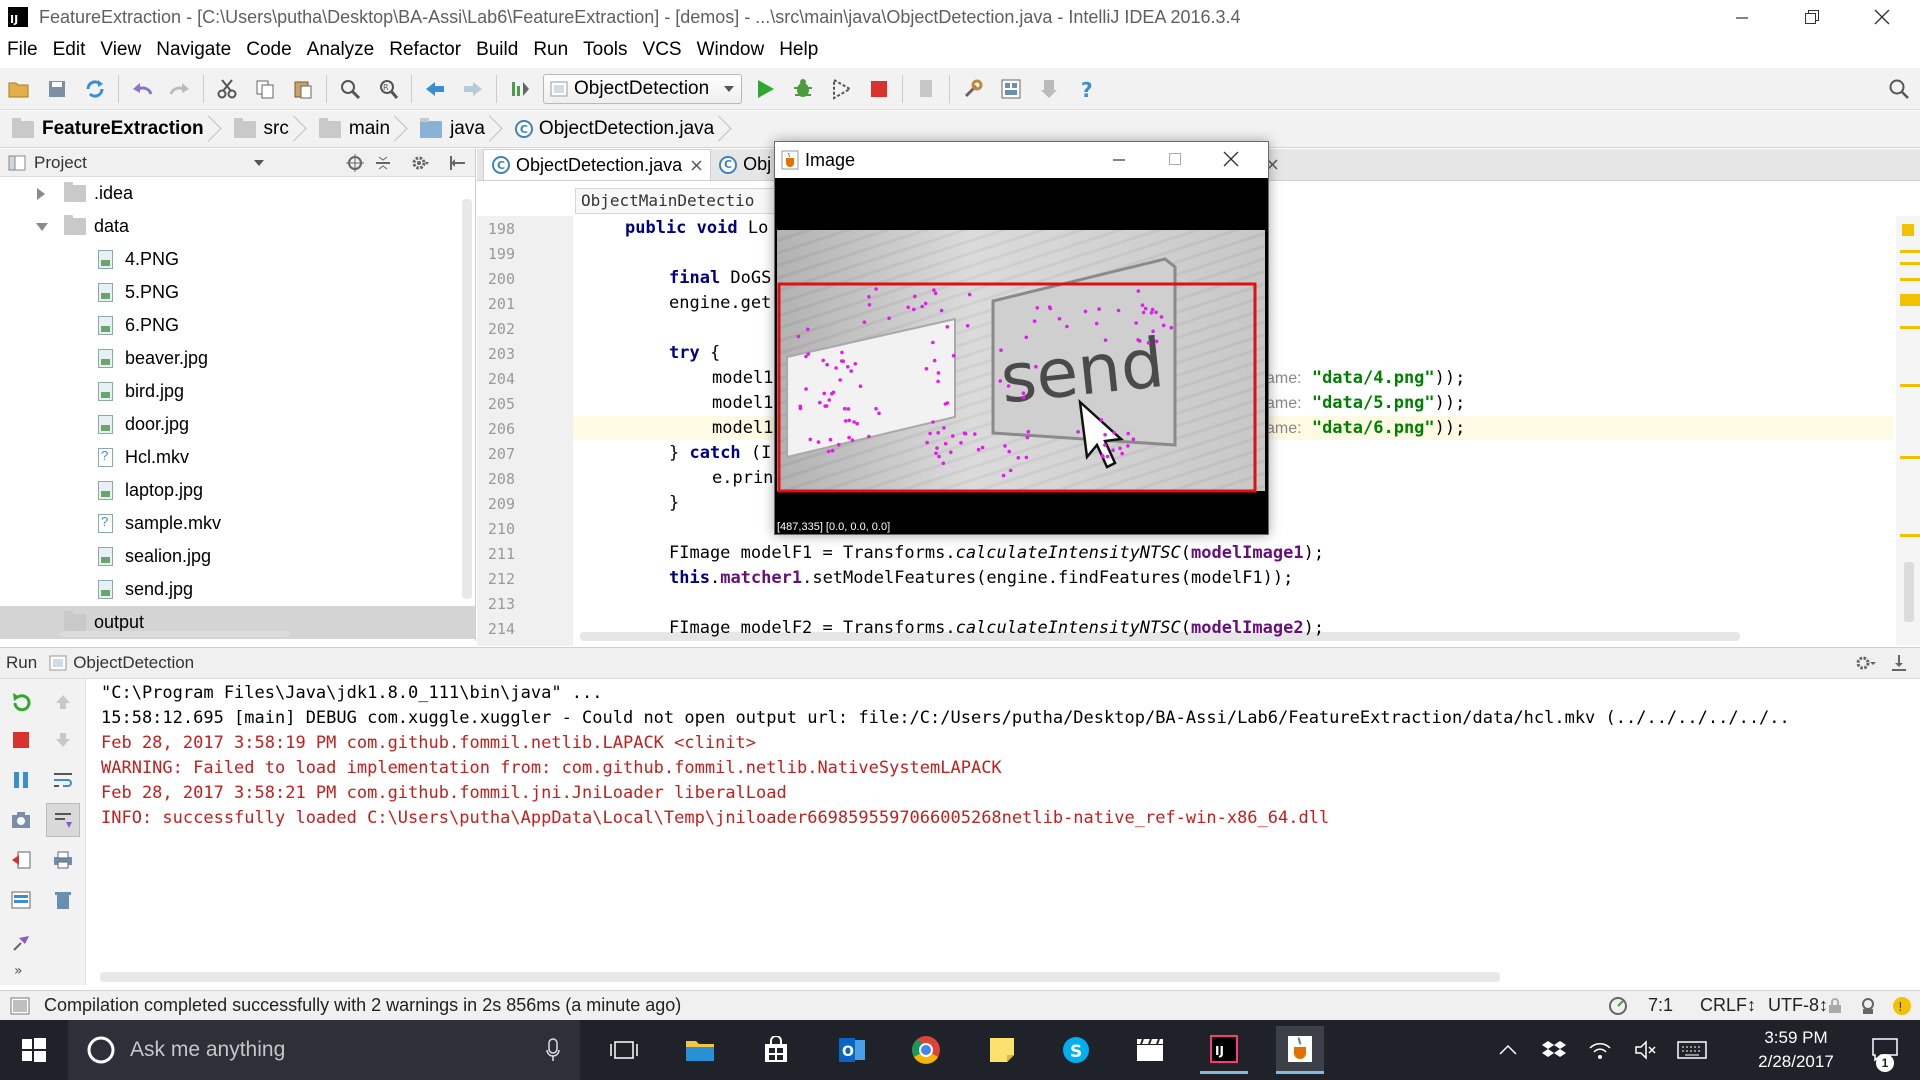  What do you see at coordinates (497, 50) in the screenshot?
I see `menu-build: Build` at bounding box center [497, 50].